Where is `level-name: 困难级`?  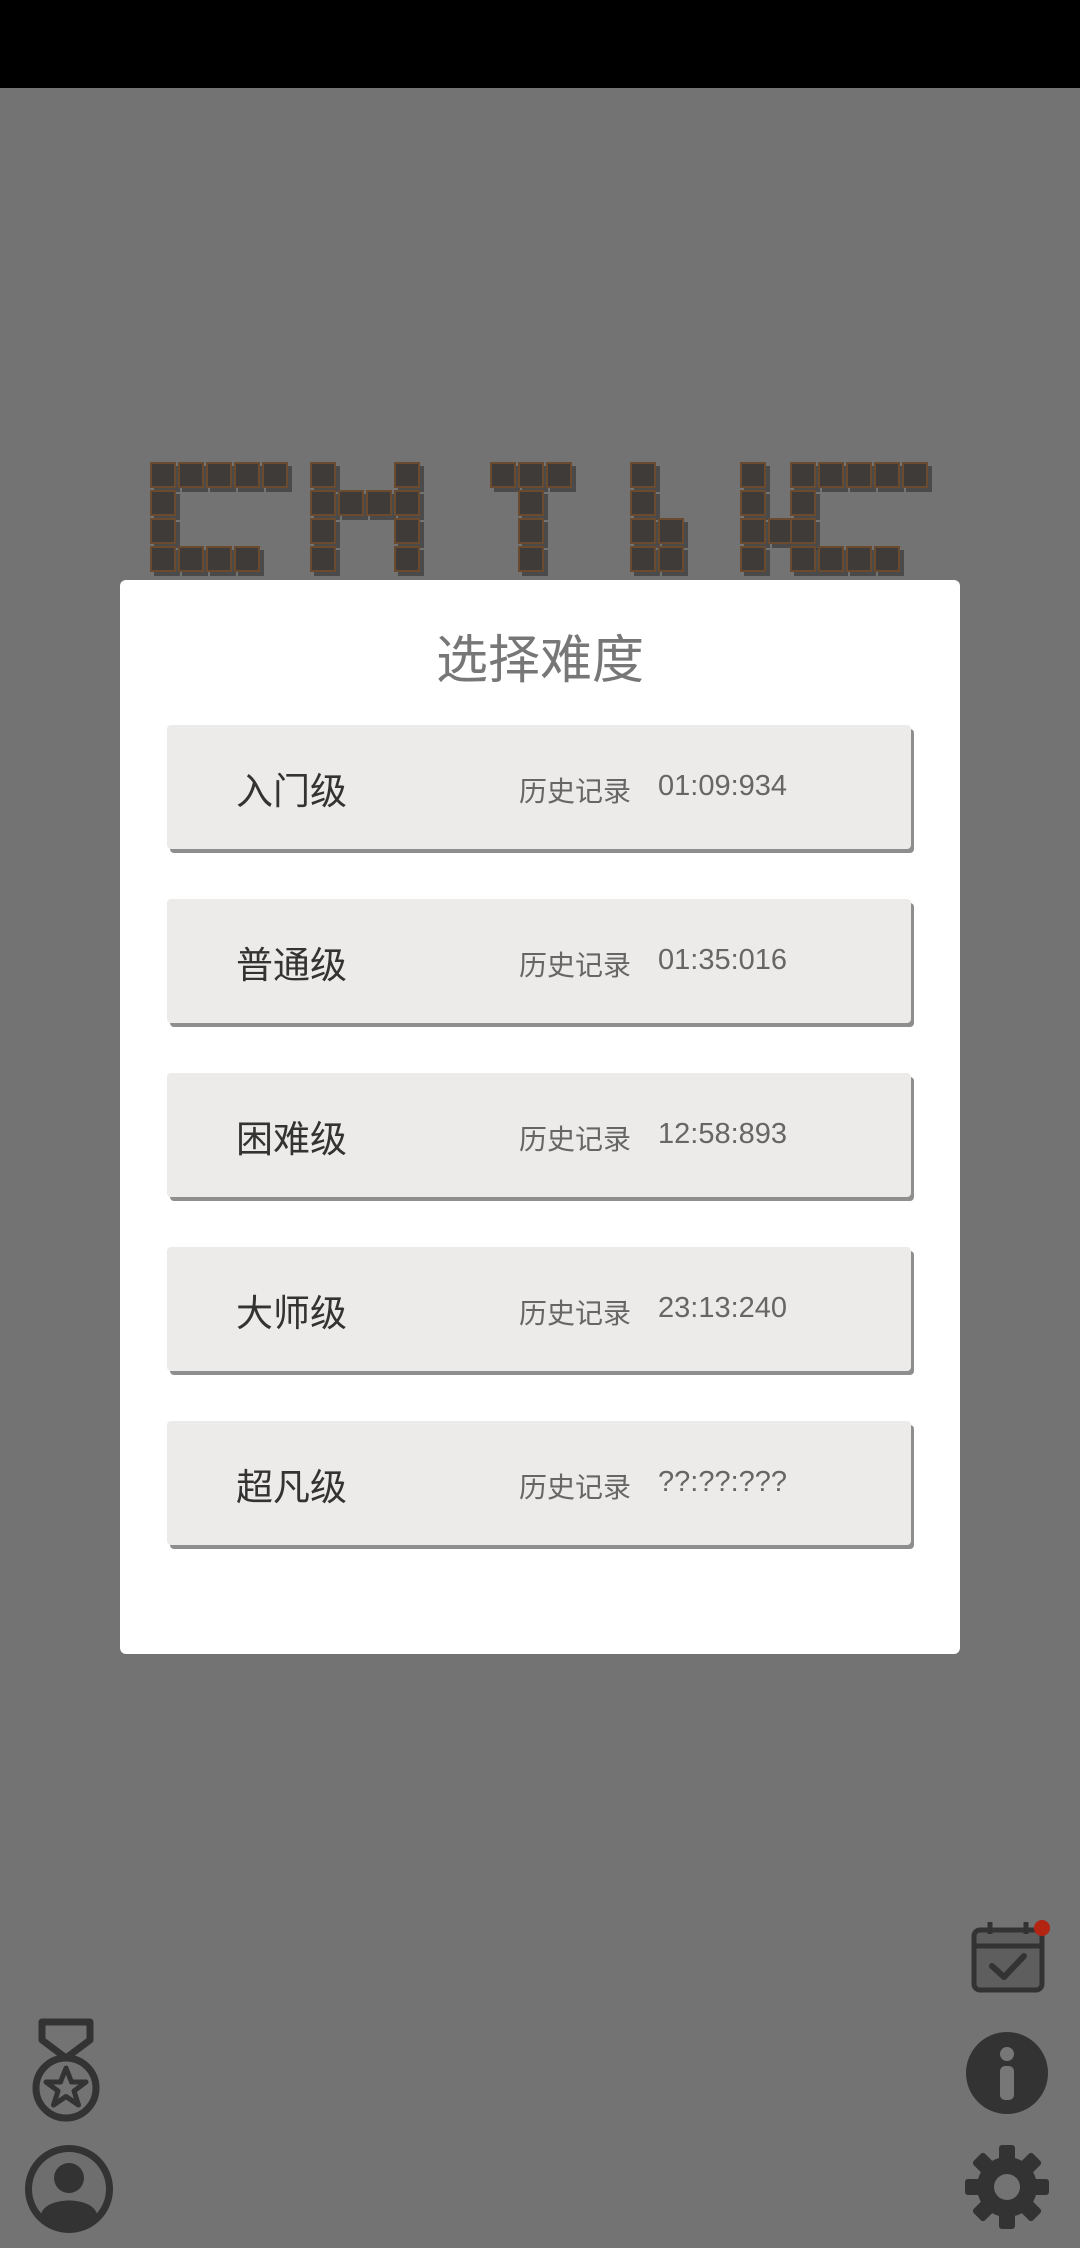
level-name: 困难级 is located at coordinates (291, 1139).